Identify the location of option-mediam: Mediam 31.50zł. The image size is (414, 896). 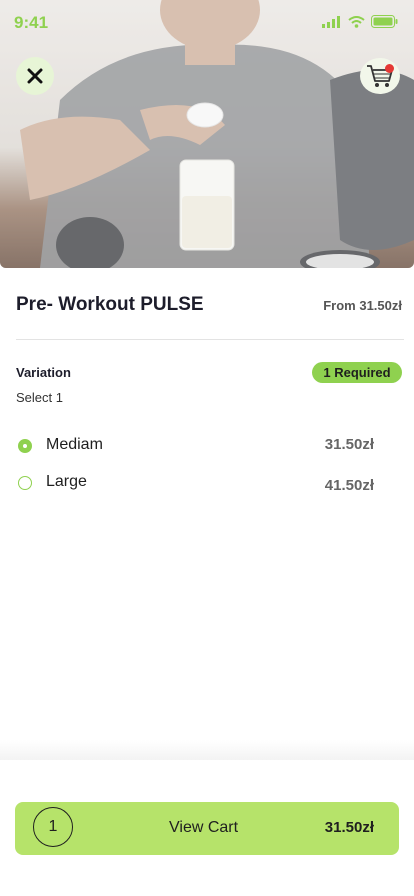
(196, 447).